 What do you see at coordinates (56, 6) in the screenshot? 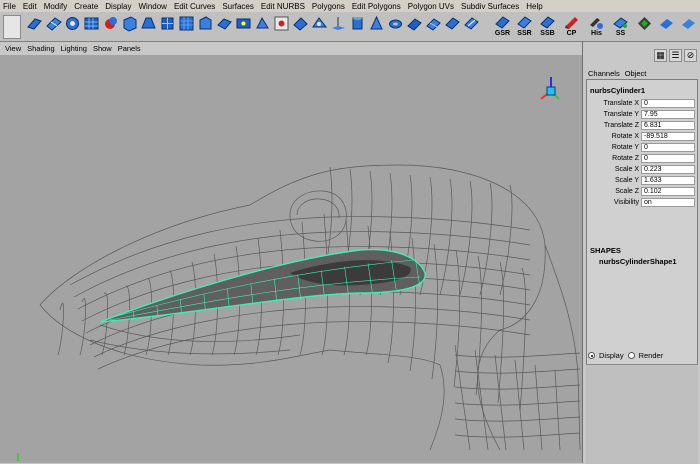
I see `menu-modify: Modify` at bounding box center [56, 6].